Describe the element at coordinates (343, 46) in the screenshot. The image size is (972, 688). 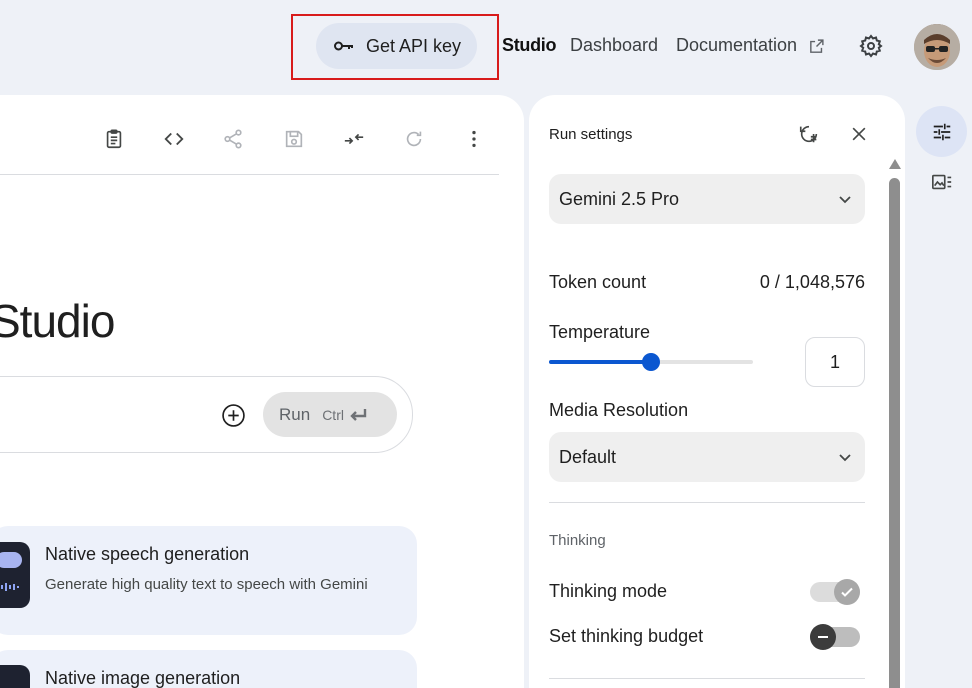
I see `key-icon` at that location.